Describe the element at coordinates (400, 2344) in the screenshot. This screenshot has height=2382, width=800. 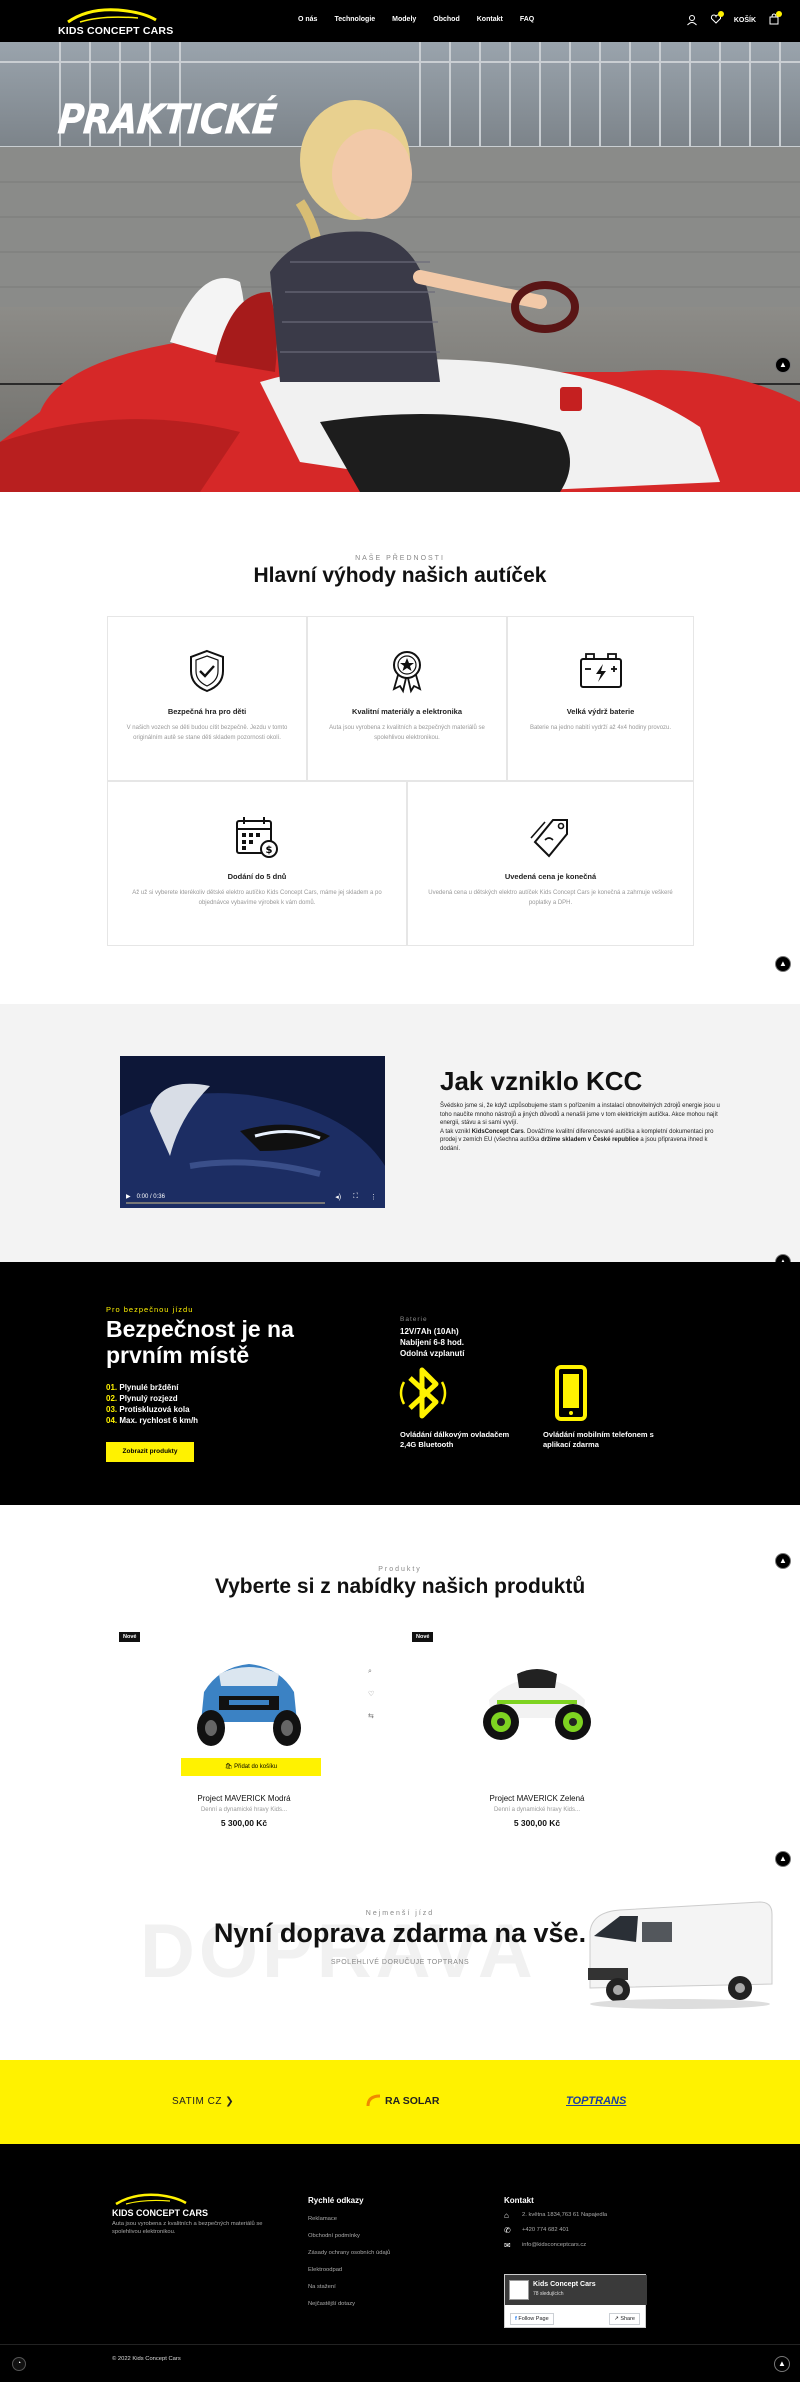
I see `footer-divider` at that location.